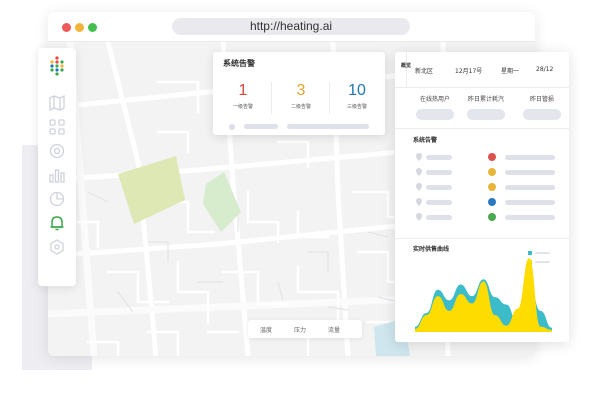 Image resolution: width=600 pixels, height=400 pixels. Describe the element at coordinates (334, 329) in the screenshot. I see `tab-flow: 流量` at that location.